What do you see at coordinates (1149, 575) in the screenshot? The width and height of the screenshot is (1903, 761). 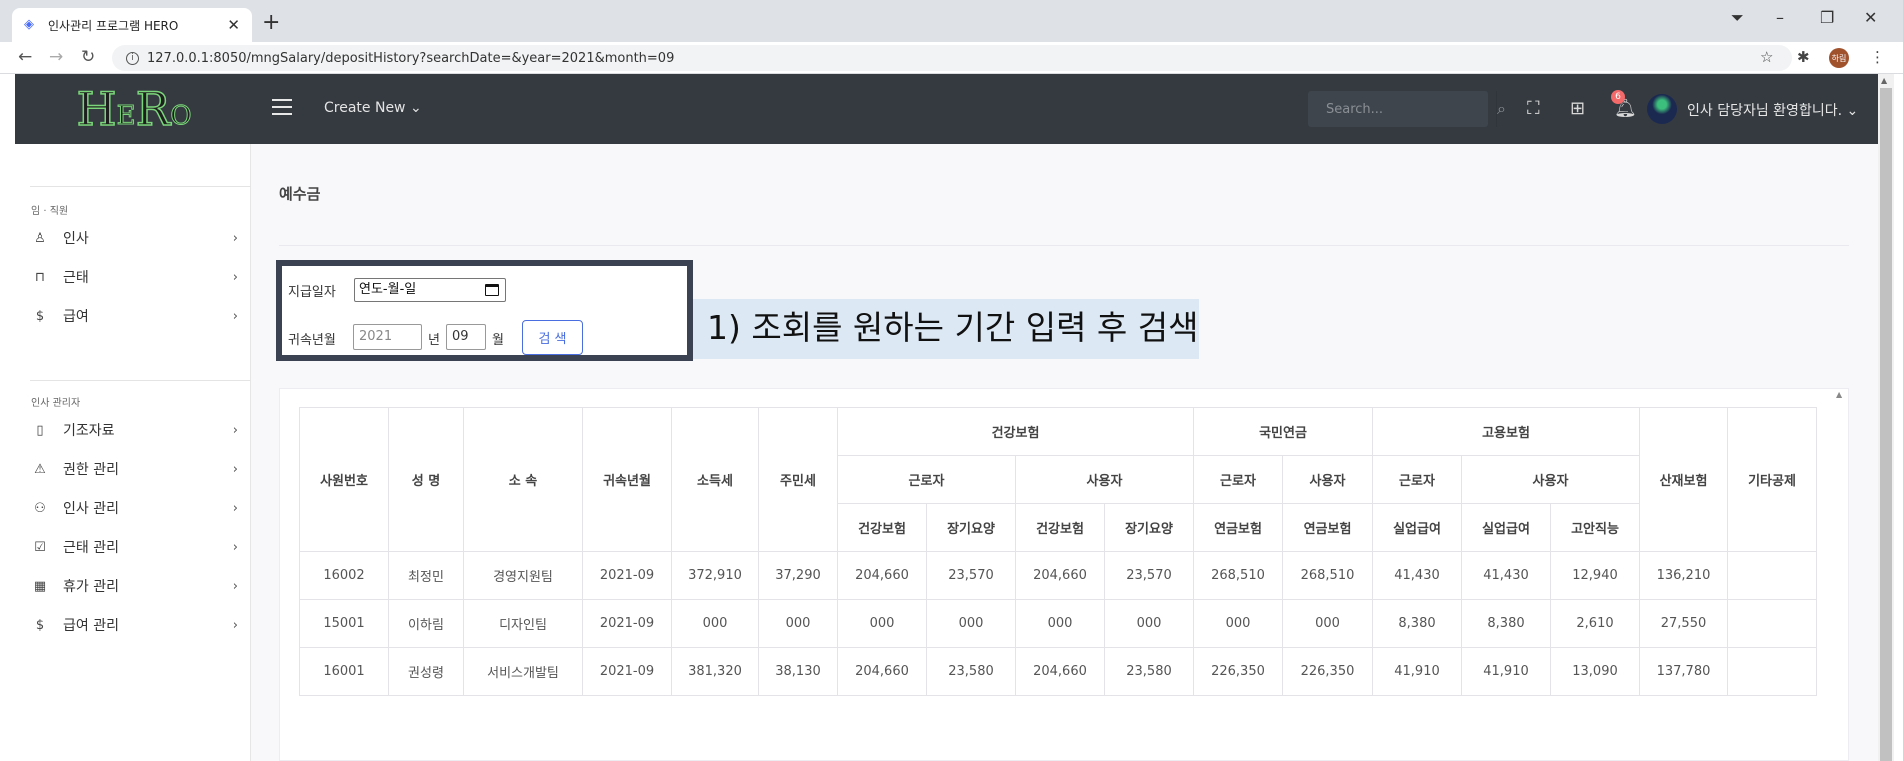 I see `table-cell: 23,570` at bounding box center [1149, 575].